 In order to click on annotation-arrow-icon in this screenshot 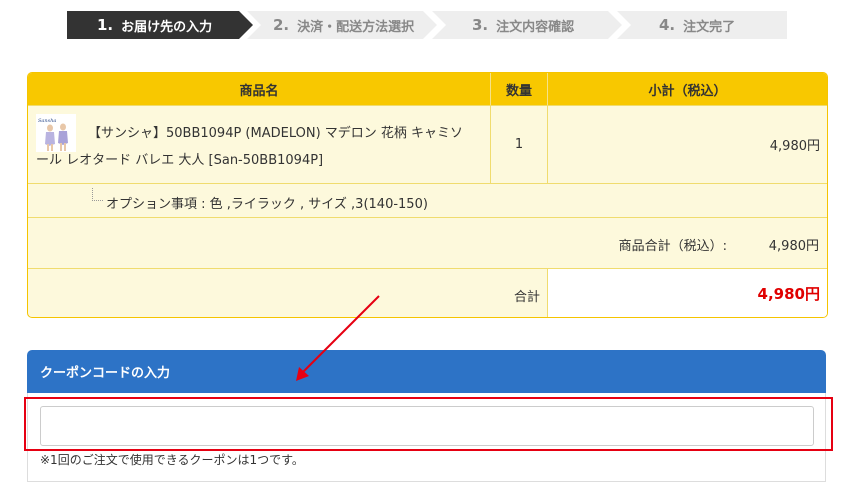, I will do `click(338, 338)`.